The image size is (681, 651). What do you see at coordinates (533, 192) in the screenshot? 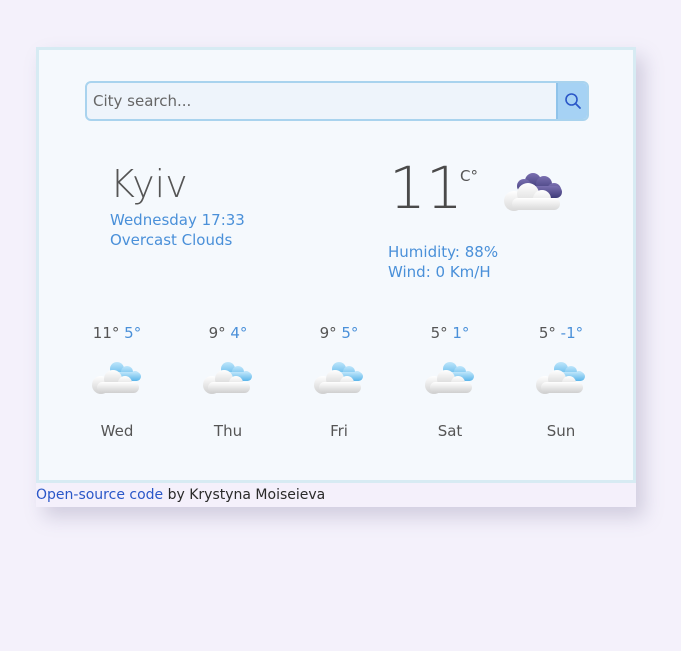
I see `overcast-clouds-icon` at bounding box center [533, 192].